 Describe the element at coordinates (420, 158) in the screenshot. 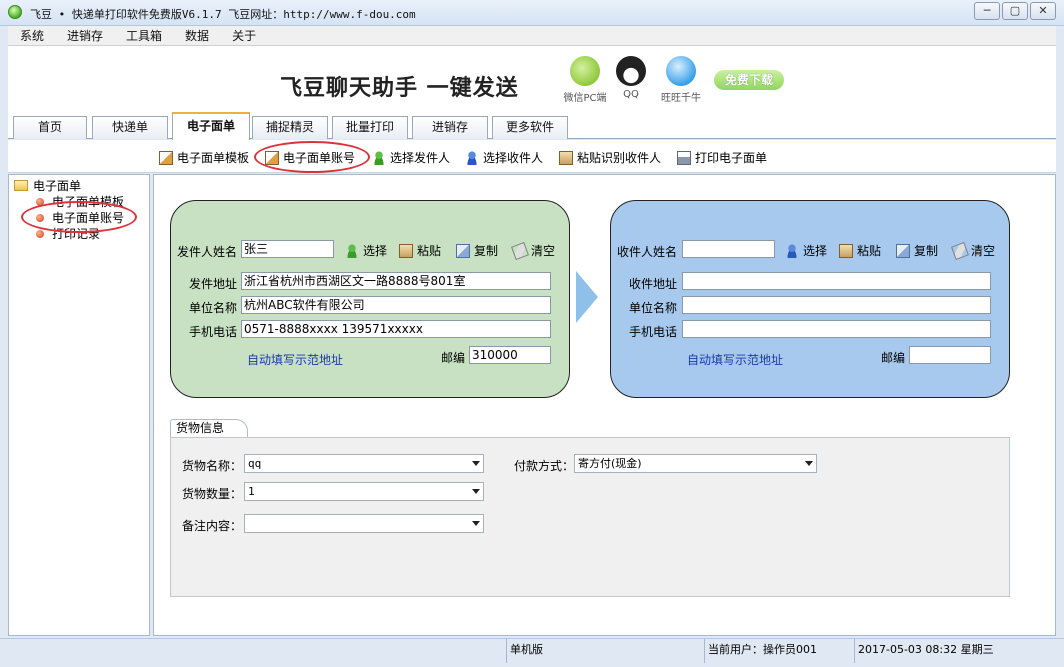

I see `choose-sender-label: 选择发件人` at that location.